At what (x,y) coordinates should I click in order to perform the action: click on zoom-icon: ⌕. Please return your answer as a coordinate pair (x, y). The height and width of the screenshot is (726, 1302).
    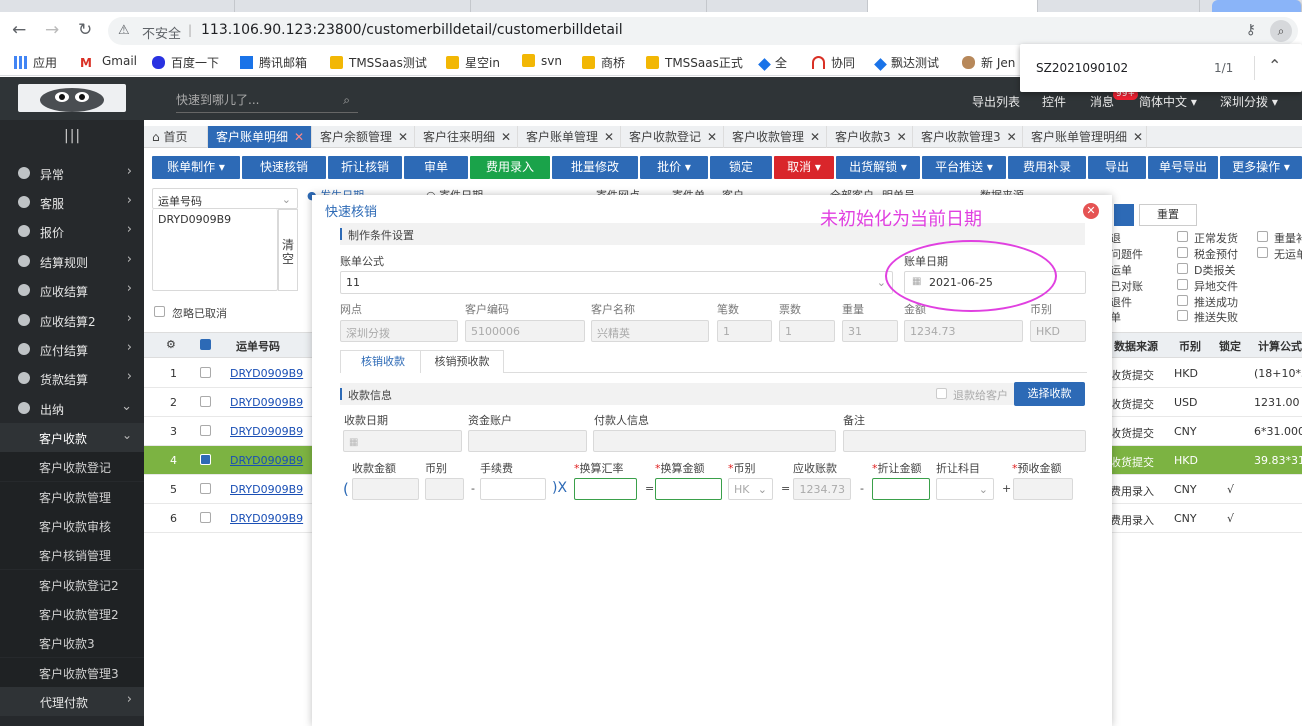
    Looking at the image, I should click on (1281, 31).